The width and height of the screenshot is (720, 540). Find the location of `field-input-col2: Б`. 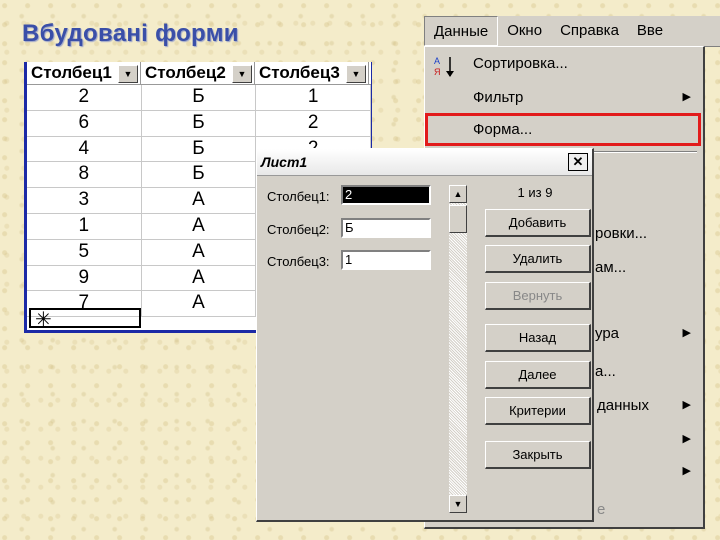

field-input-col2: Б is located at coordinates (386, 228).